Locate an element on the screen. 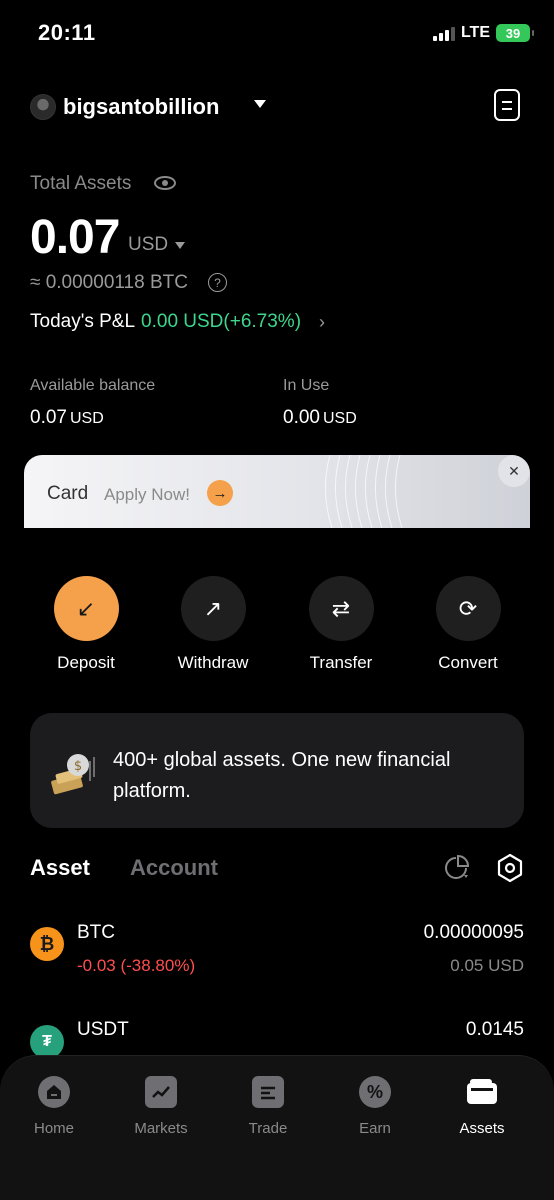  gold-coin-icon: $ is located at coordinates (73, 774).